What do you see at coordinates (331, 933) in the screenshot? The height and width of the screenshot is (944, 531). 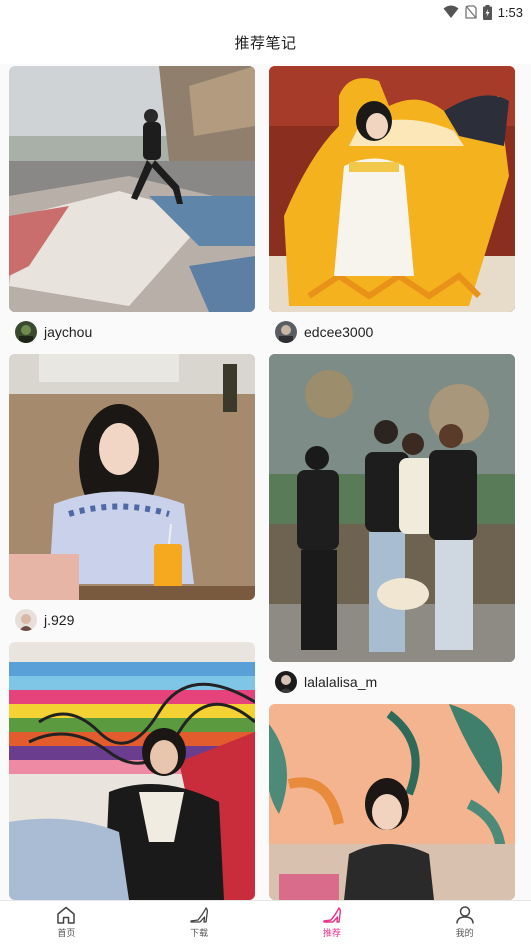 I see `tab-label: 推荐` at bounding box center [331, 933].